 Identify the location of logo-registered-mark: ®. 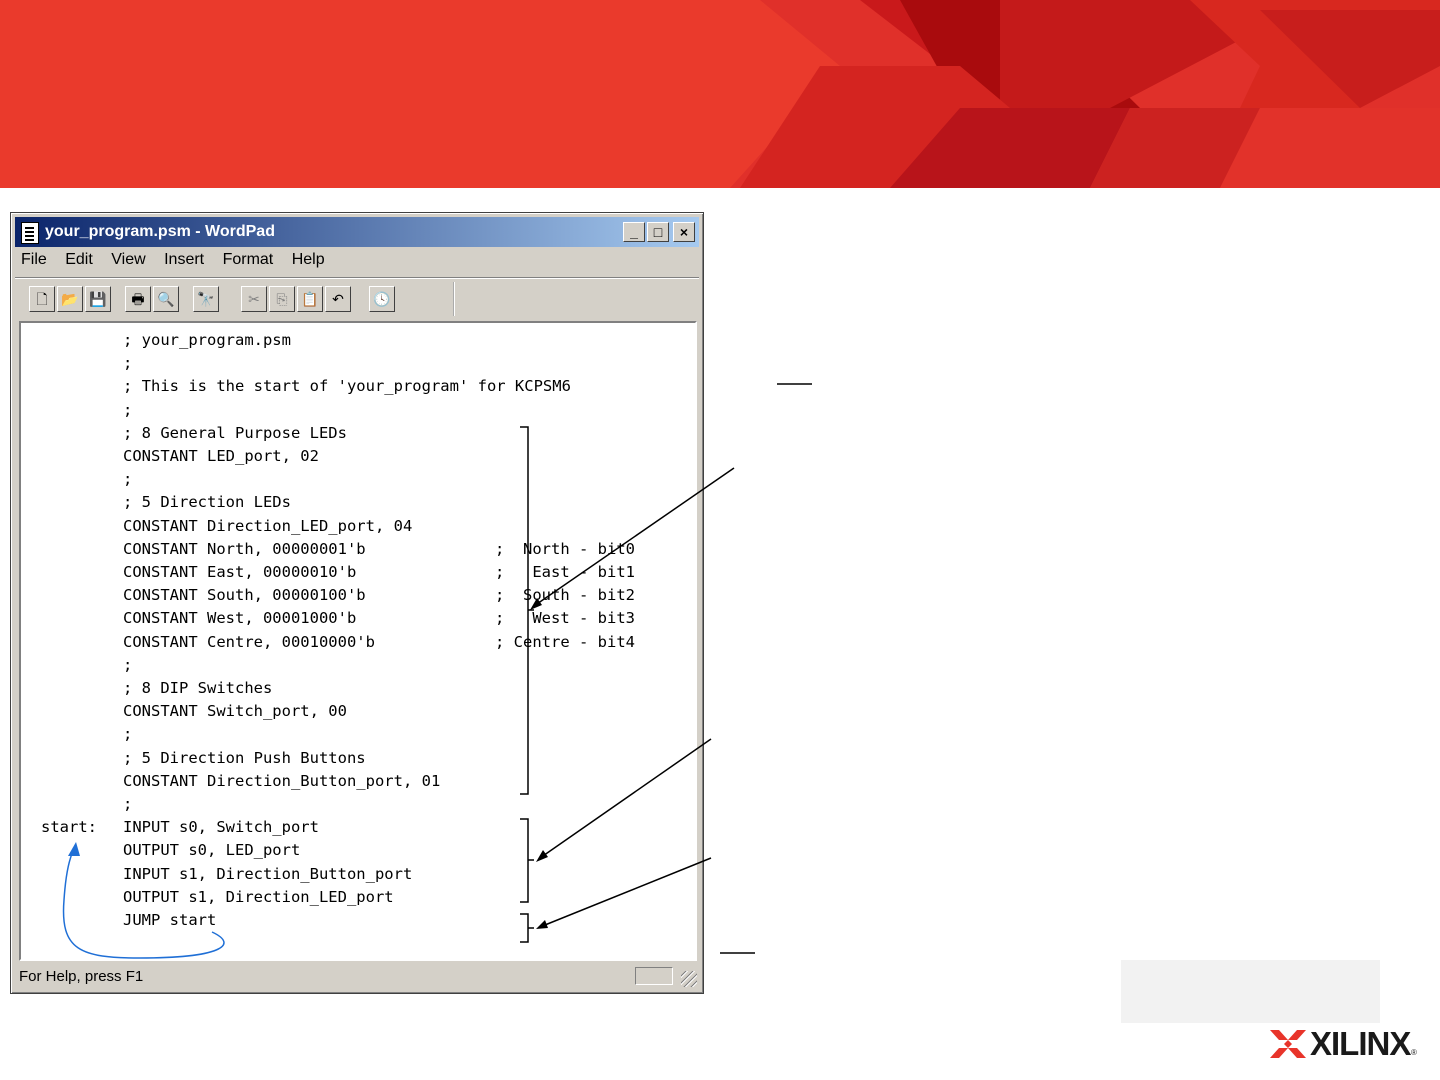
(1414, 1052).